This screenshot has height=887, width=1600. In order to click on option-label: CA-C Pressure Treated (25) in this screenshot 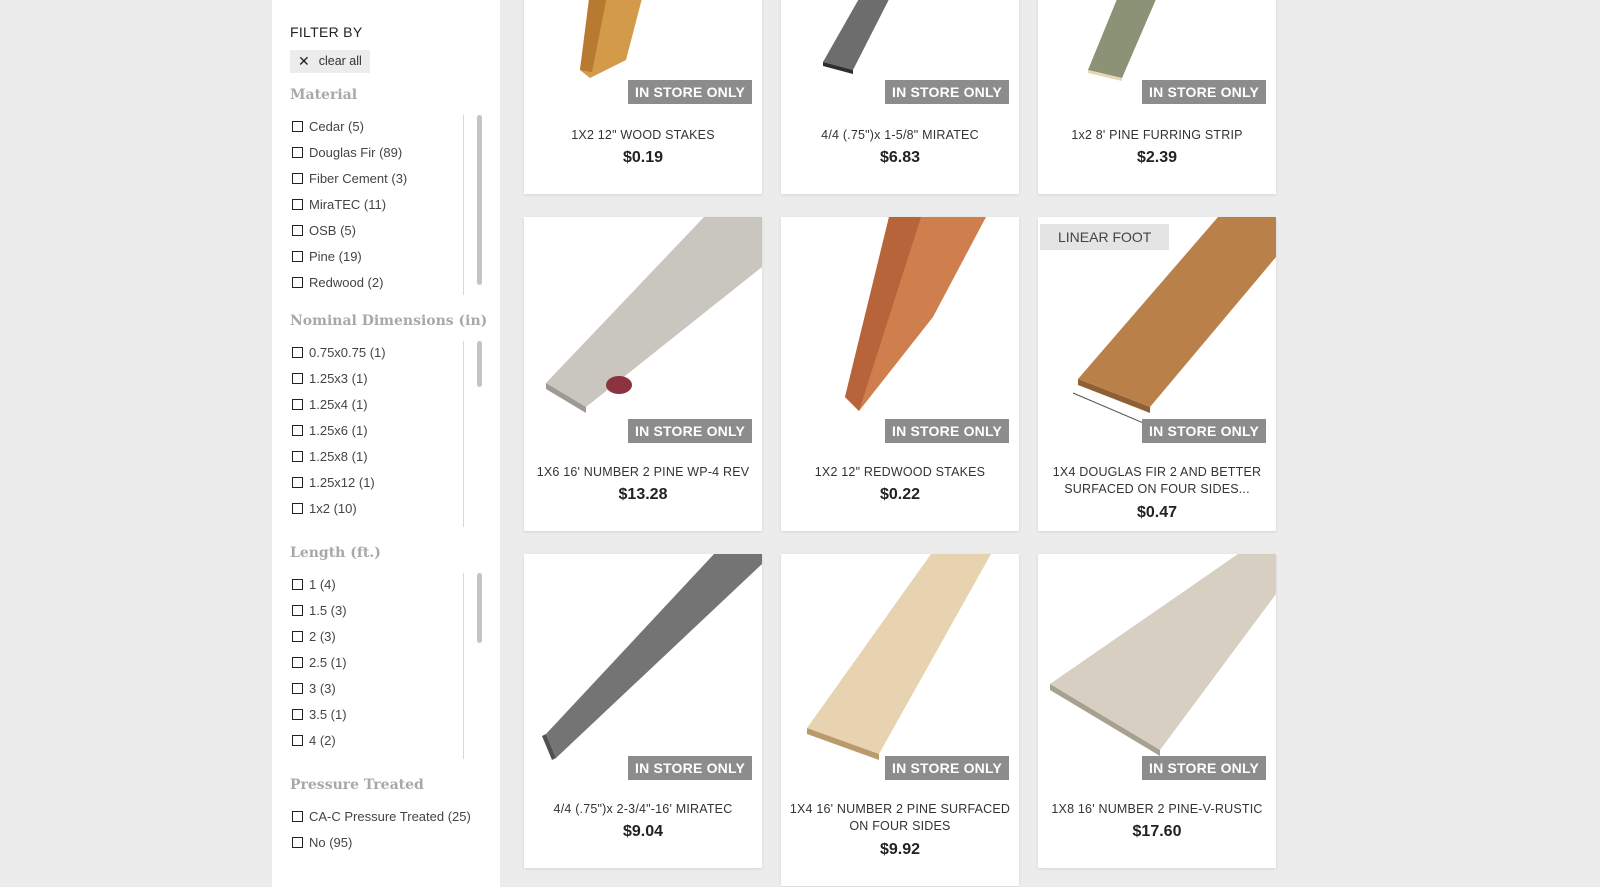, I will do `click(390, 816)`.